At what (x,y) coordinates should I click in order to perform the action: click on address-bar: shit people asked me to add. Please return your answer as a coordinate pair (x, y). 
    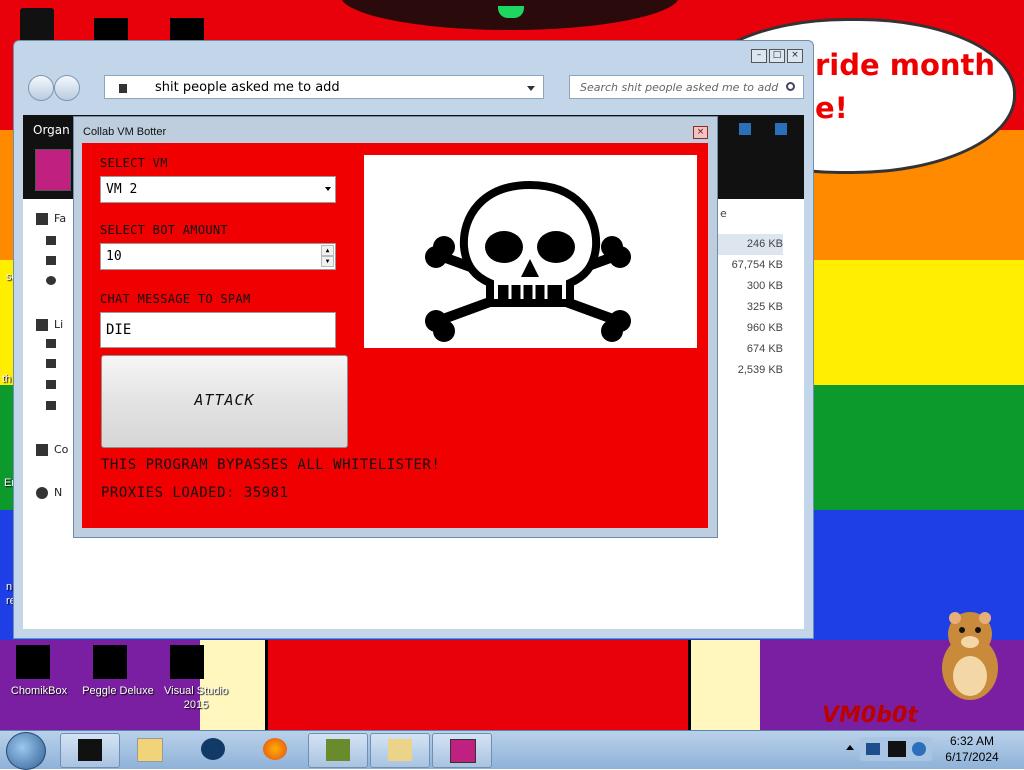
    Looking at the image, I should click on (324, 87).